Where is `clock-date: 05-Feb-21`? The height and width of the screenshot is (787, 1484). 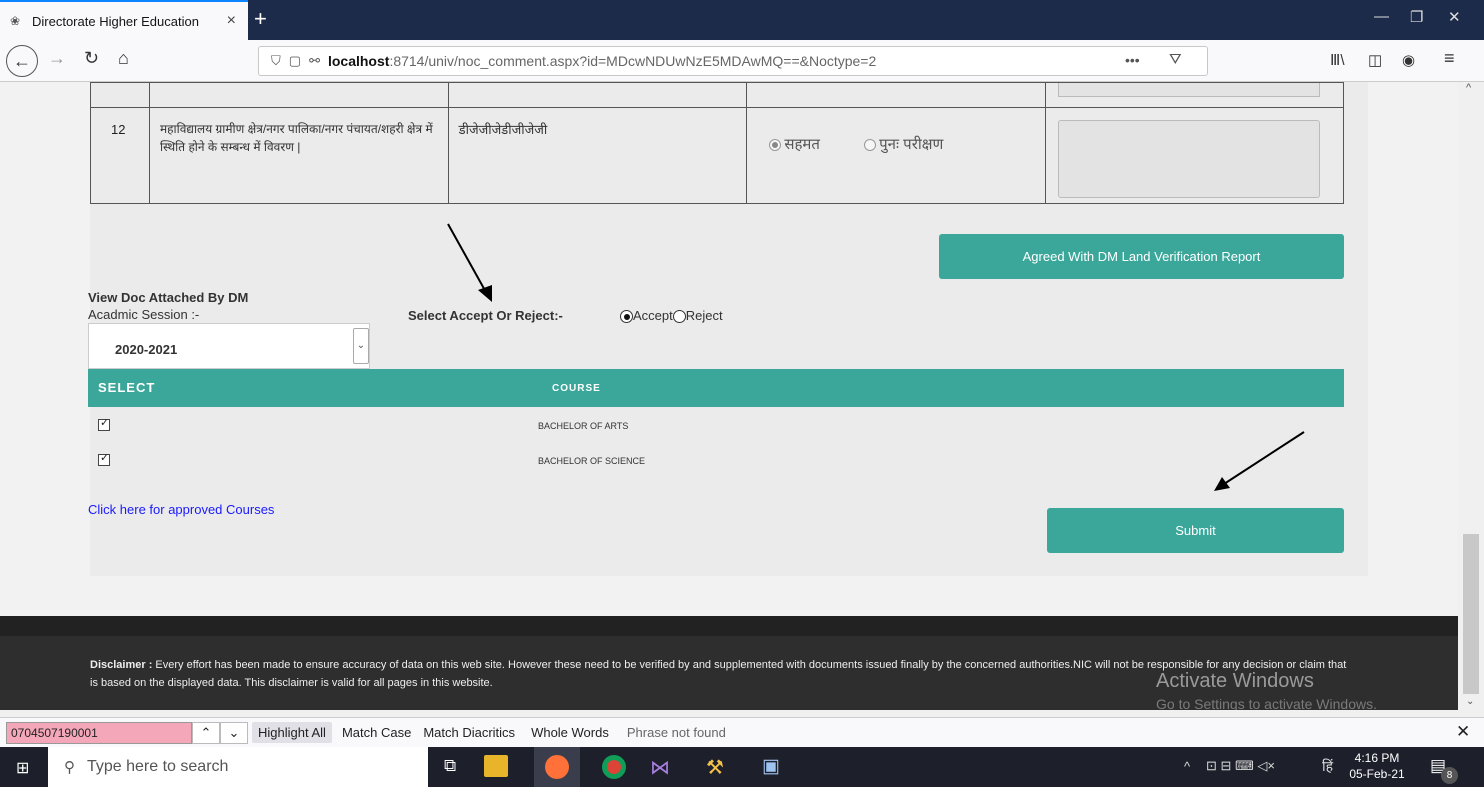
clock-date: 05-Feb-21 is located at coordinates (1377, 774).